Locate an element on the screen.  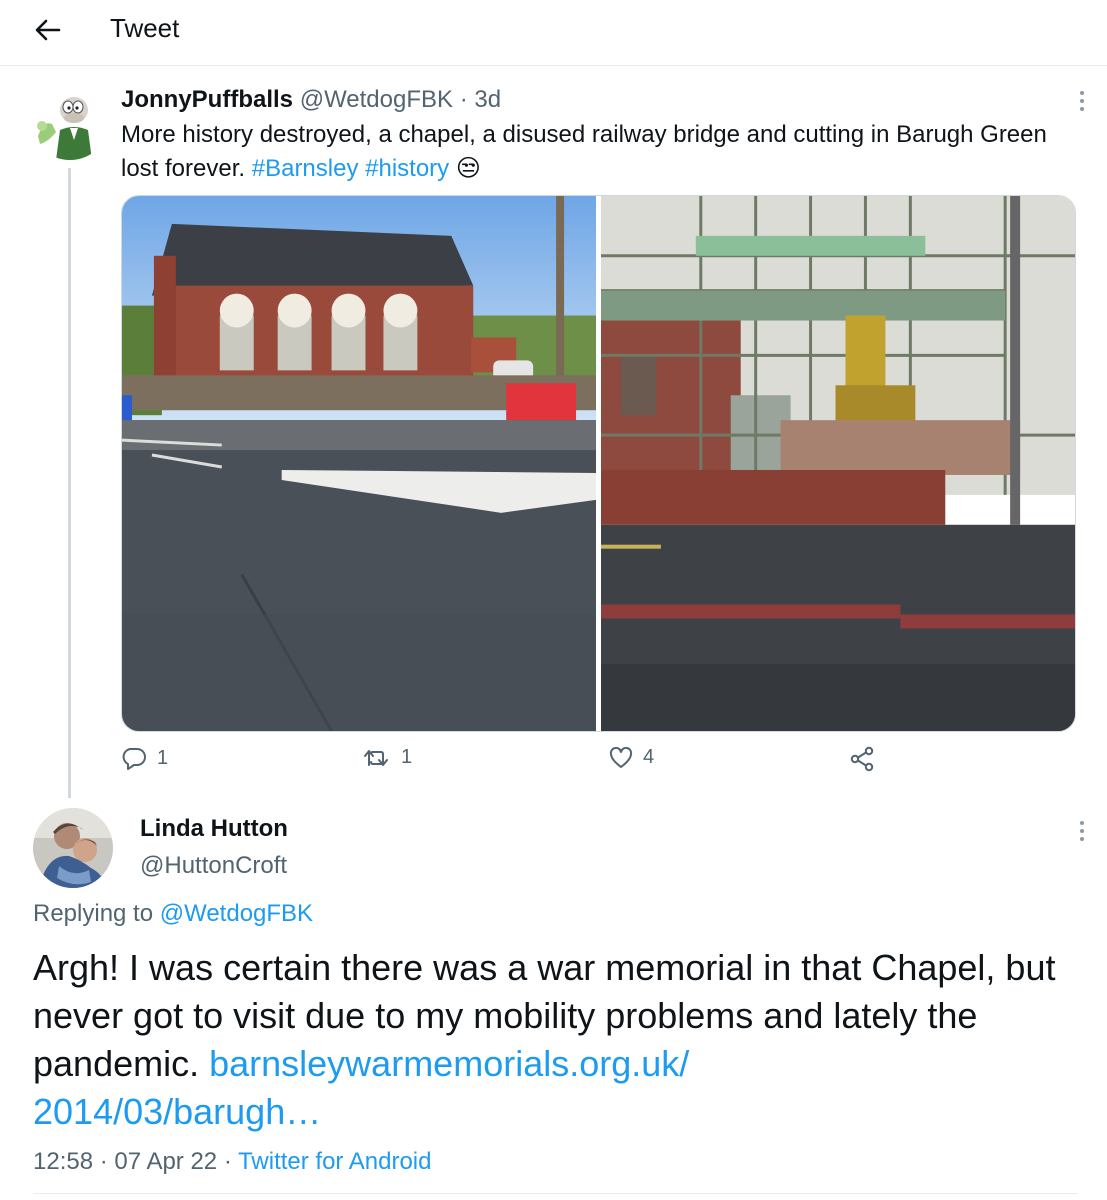
mention-link: @WetdogFBK is located at coordinates (236, 913).